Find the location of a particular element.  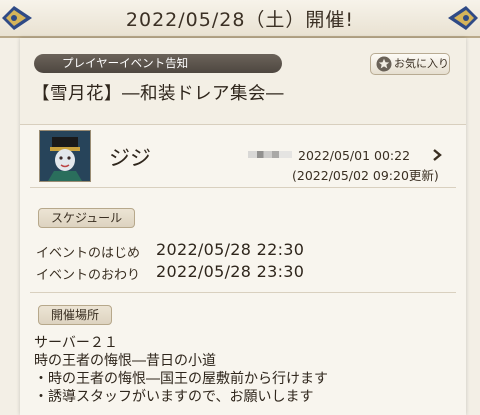

favorite-button: お気に入り is located at coordinates (410, 64).